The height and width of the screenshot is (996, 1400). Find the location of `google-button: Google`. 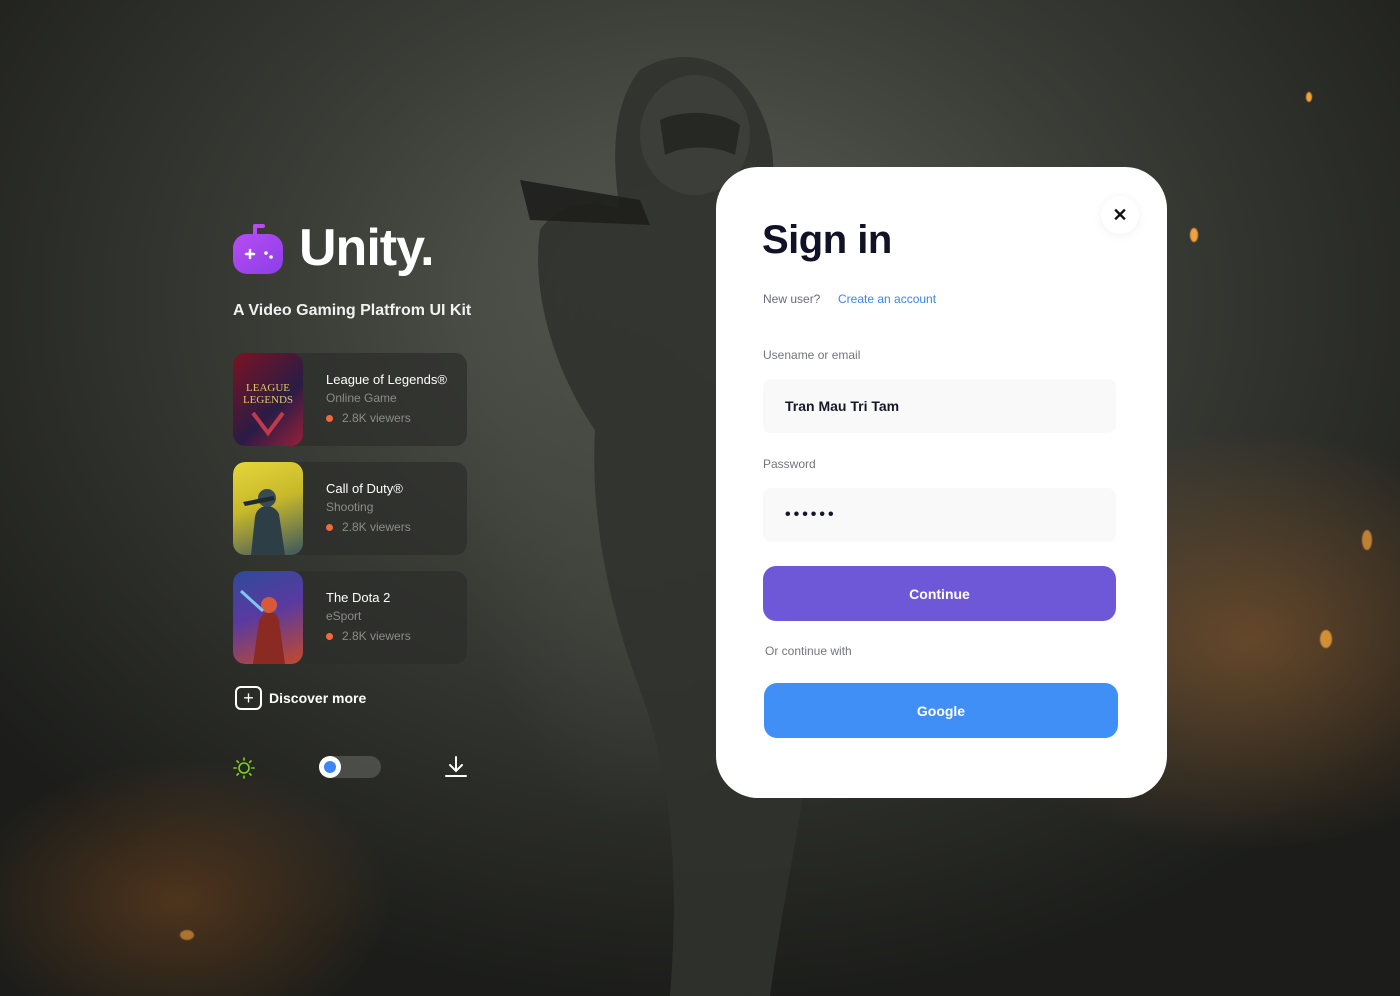

google-button: Google is located at coordinates (941, 710).